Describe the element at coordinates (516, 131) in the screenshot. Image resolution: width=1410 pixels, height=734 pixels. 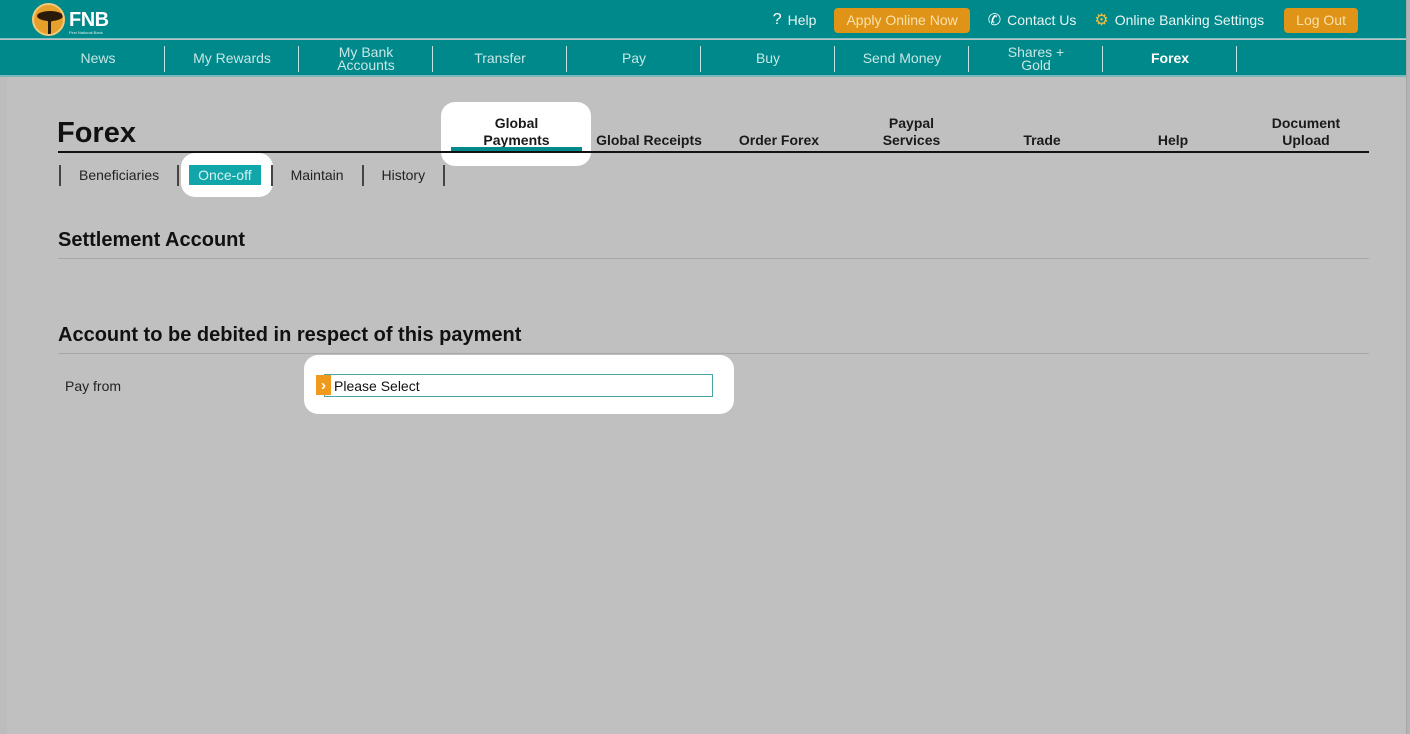
I see `tab-label: Global Payments` at that location.